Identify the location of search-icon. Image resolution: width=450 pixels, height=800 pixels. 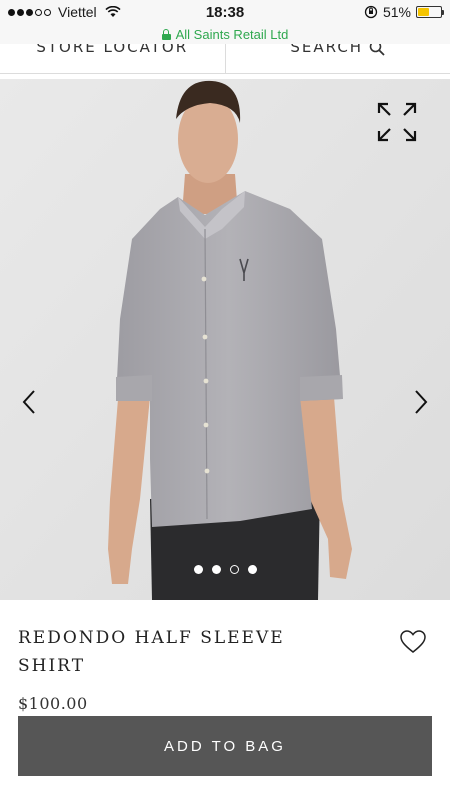
(377, 50).